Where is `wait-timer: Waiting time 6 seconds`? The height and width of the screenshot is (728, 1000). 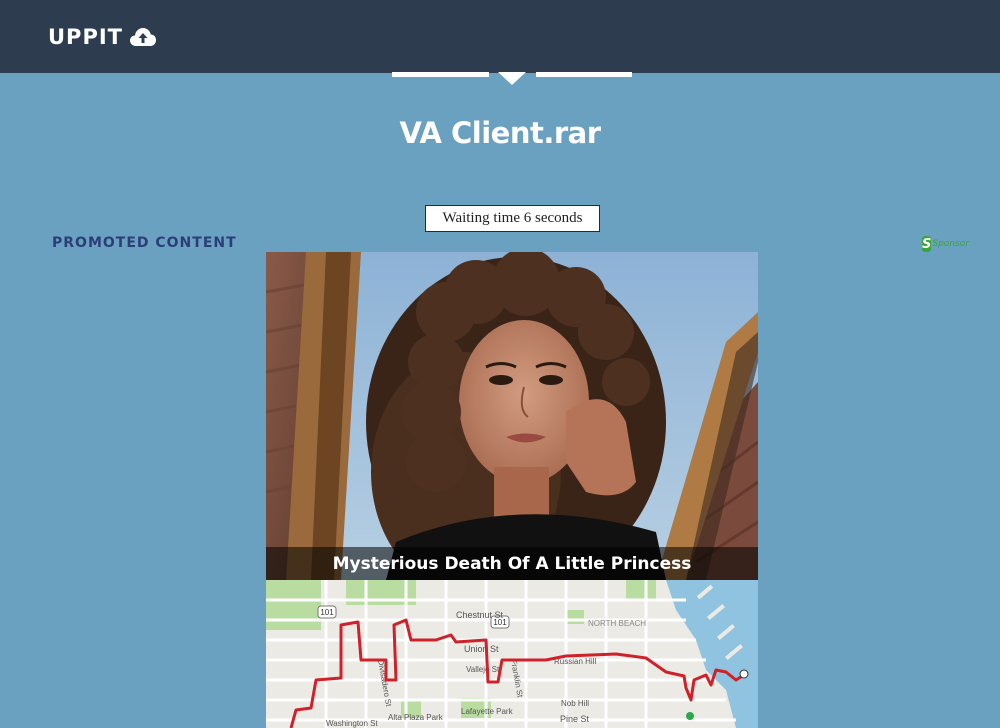 wait-timer: Waiting time 6 seconds is located at coordinates (512, 218).